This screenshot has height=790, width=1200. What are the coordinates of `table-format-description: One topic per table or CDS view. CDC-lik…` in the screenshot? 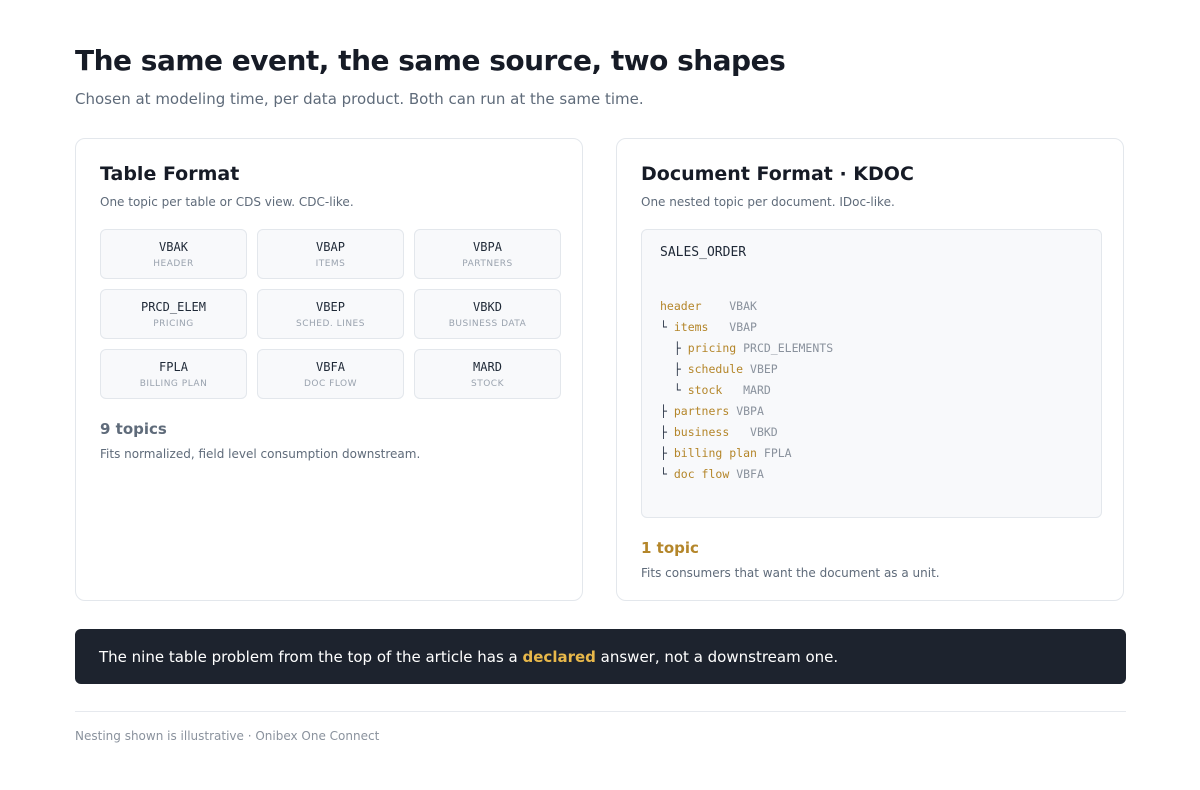 It's located at (227, 202).